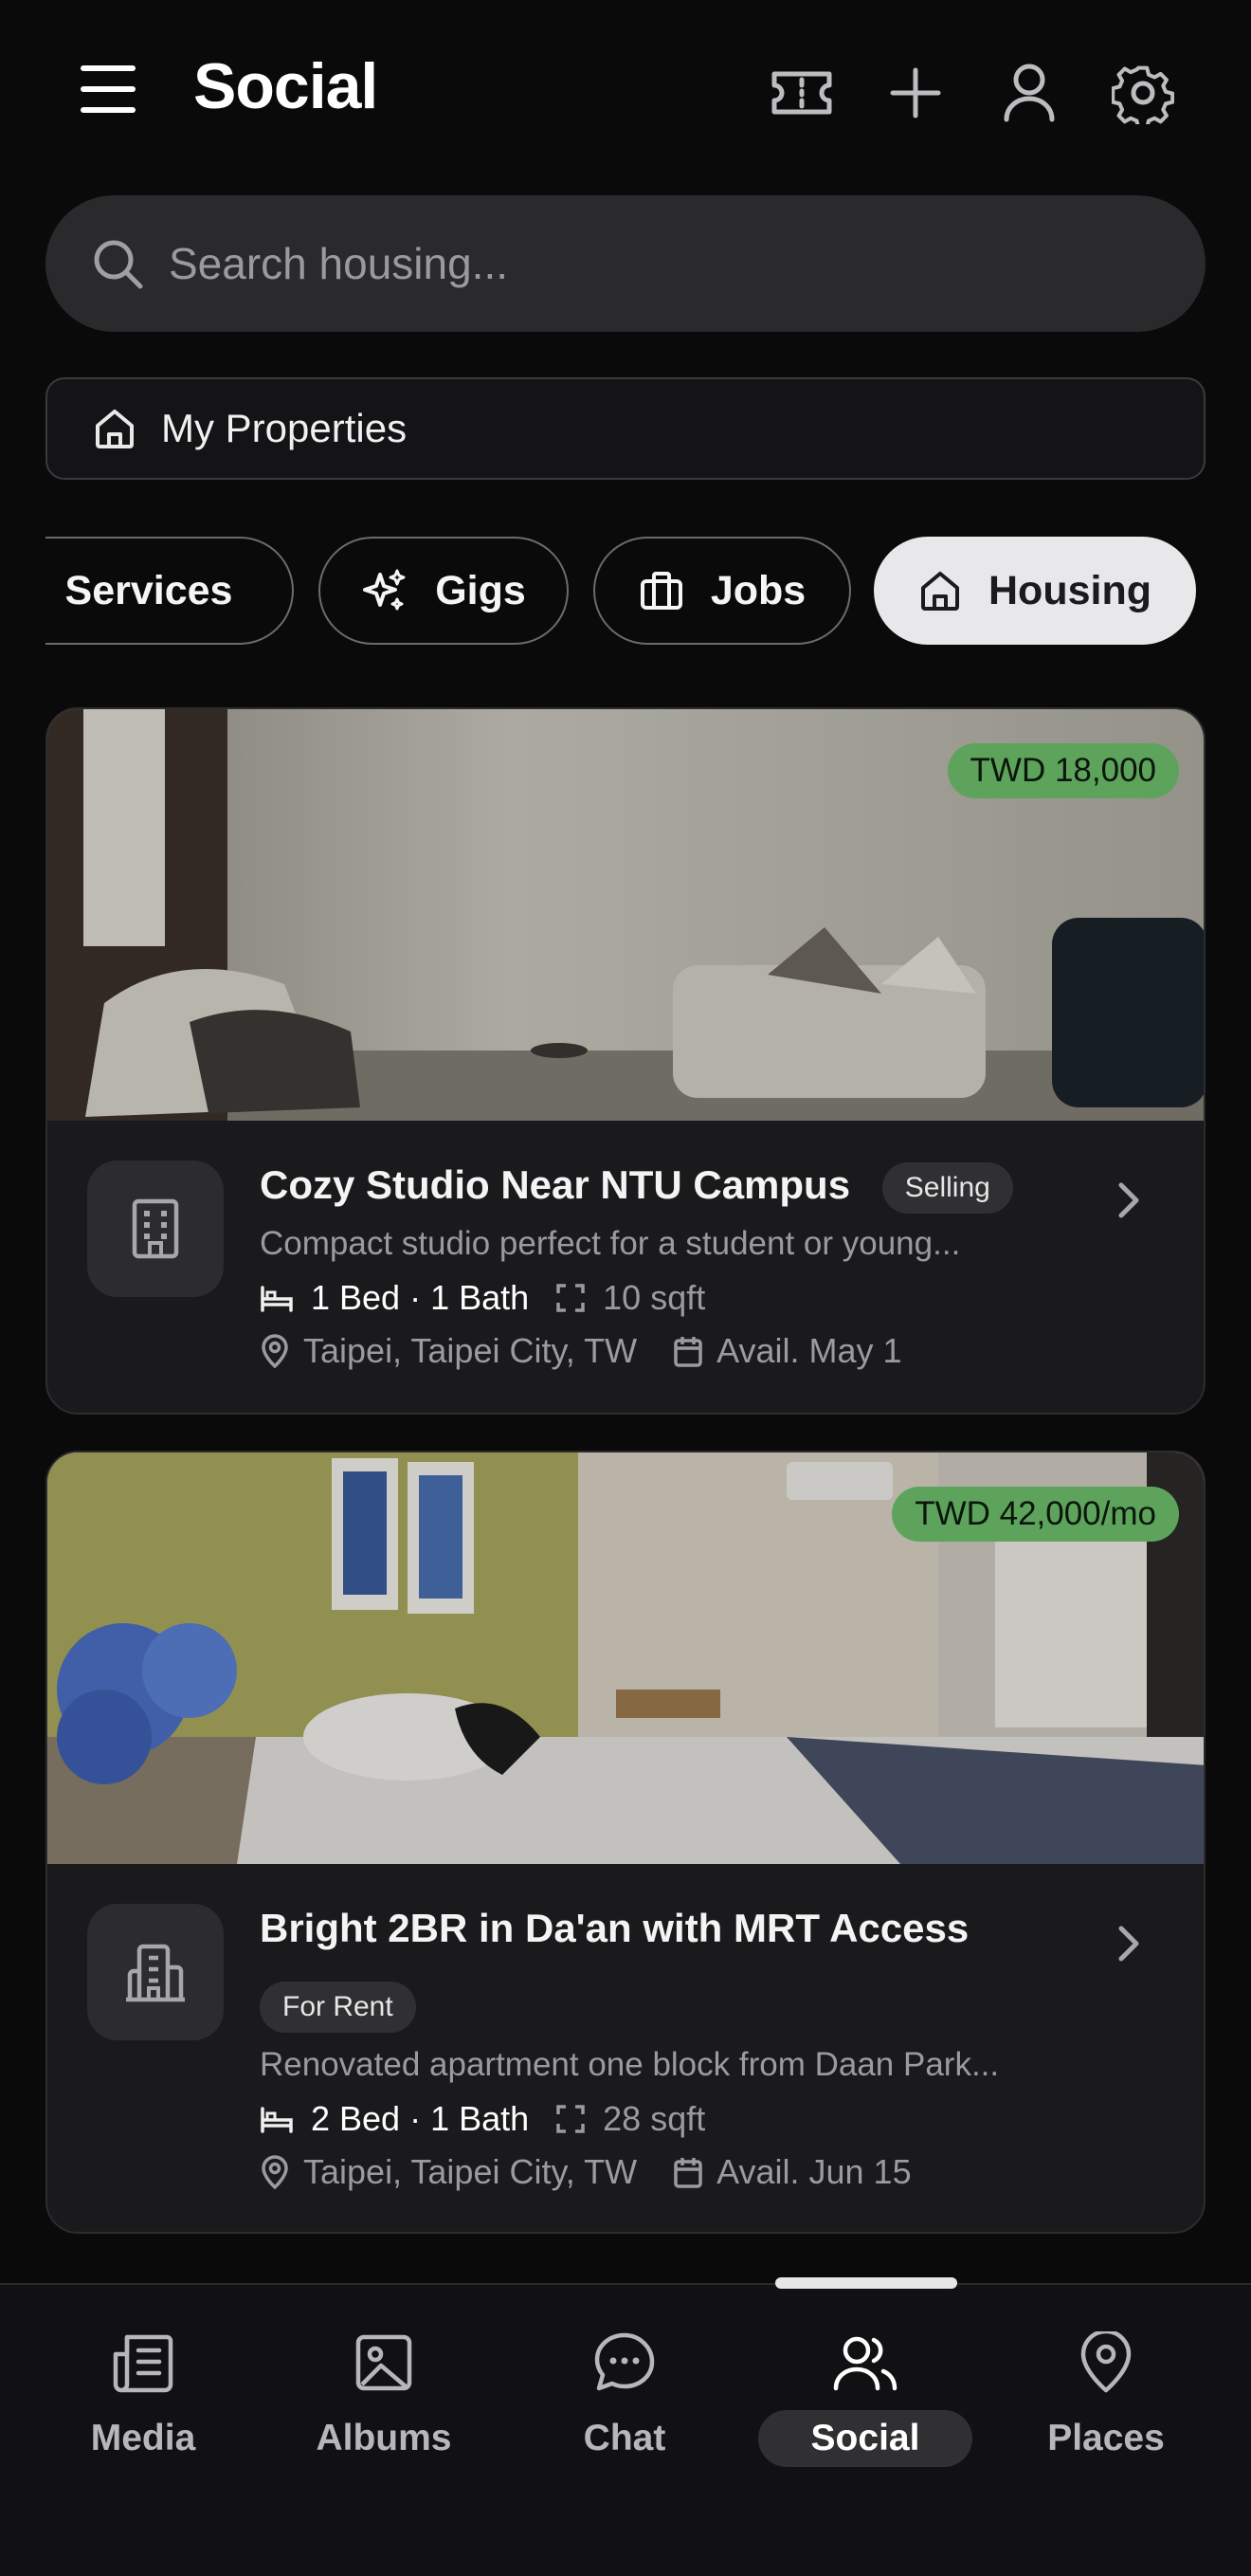  Describe the element at coordinates (866, 2283) in the screenshot. I see `home-indicator` at that location.